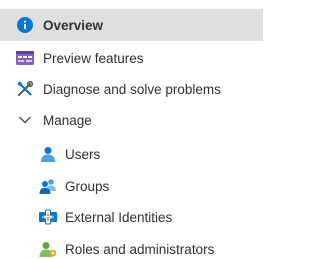 The width and height of the screenshot is (320, 259). What do you see at coordinates (25, 120) in the screenshot?
I see `chevron-down-icon` at bounding box center [25, 120].